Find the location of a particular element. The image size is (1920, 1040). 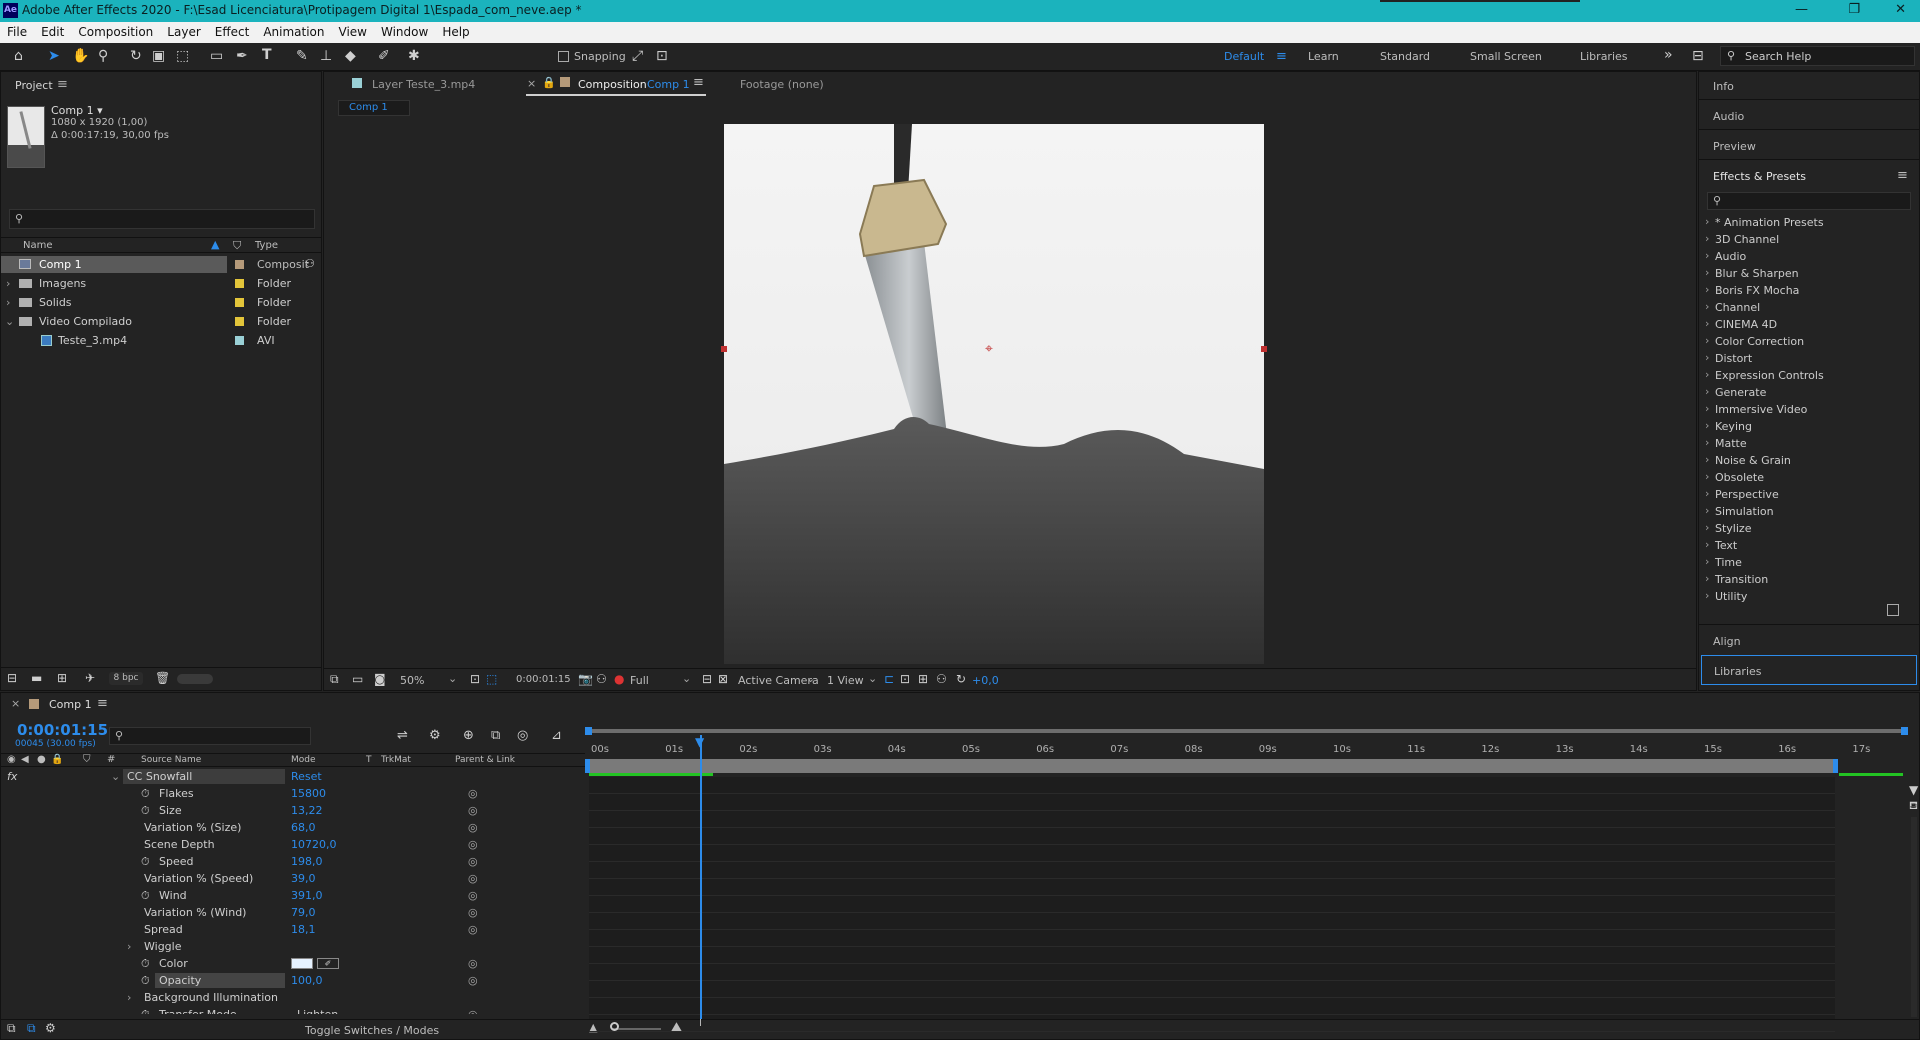

effects-category-item: › Generate is located at coordinates (1809, 392).